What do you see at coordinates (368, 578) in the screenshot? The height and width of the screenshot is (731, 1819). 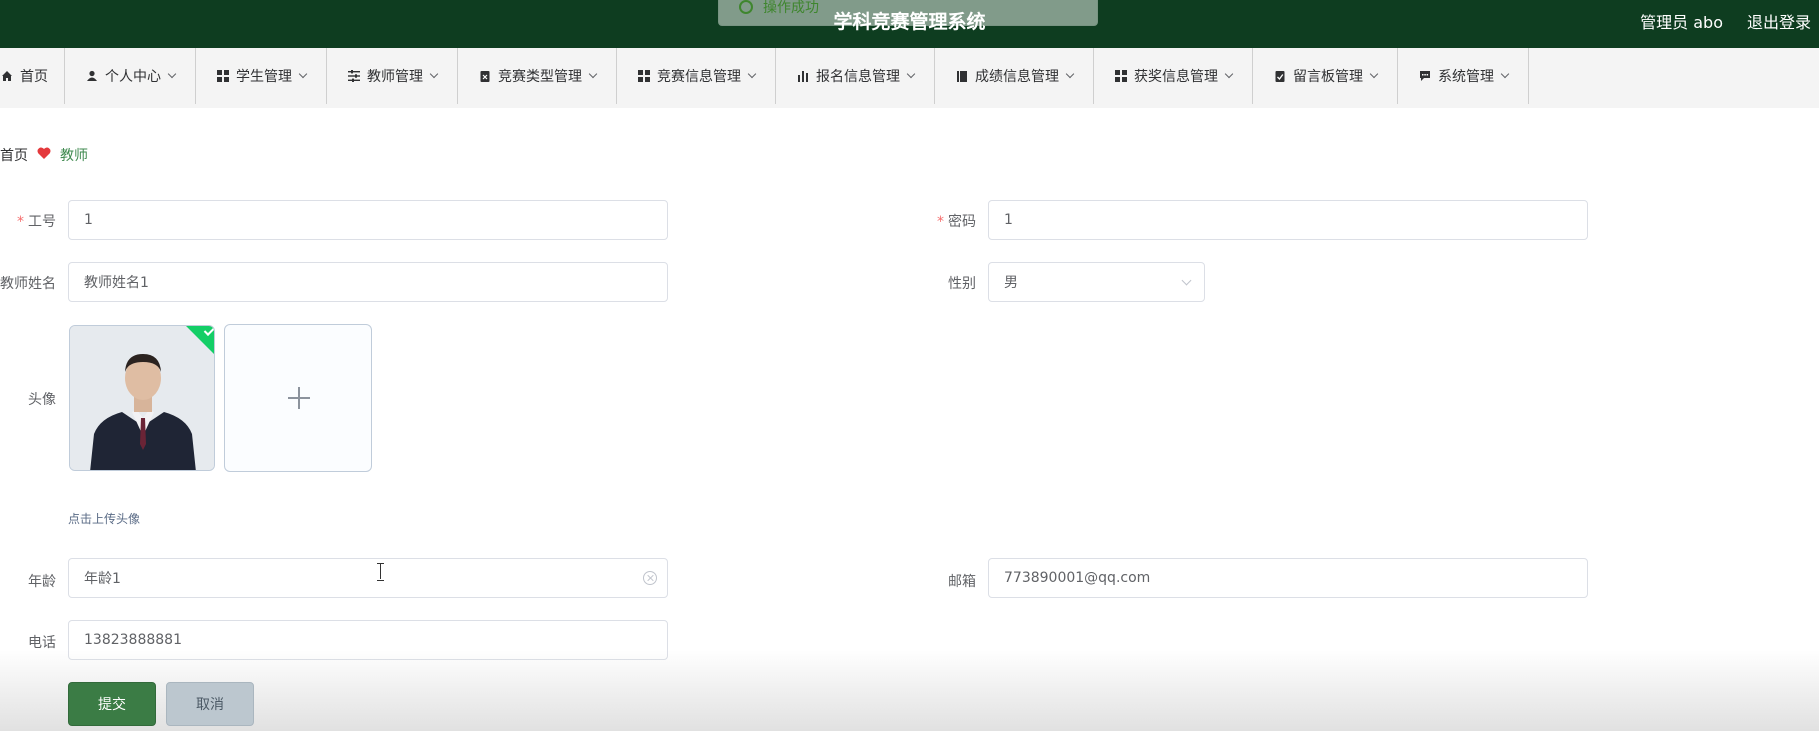 I see `age-input: 年龄1` at bounding box center [368, 578].